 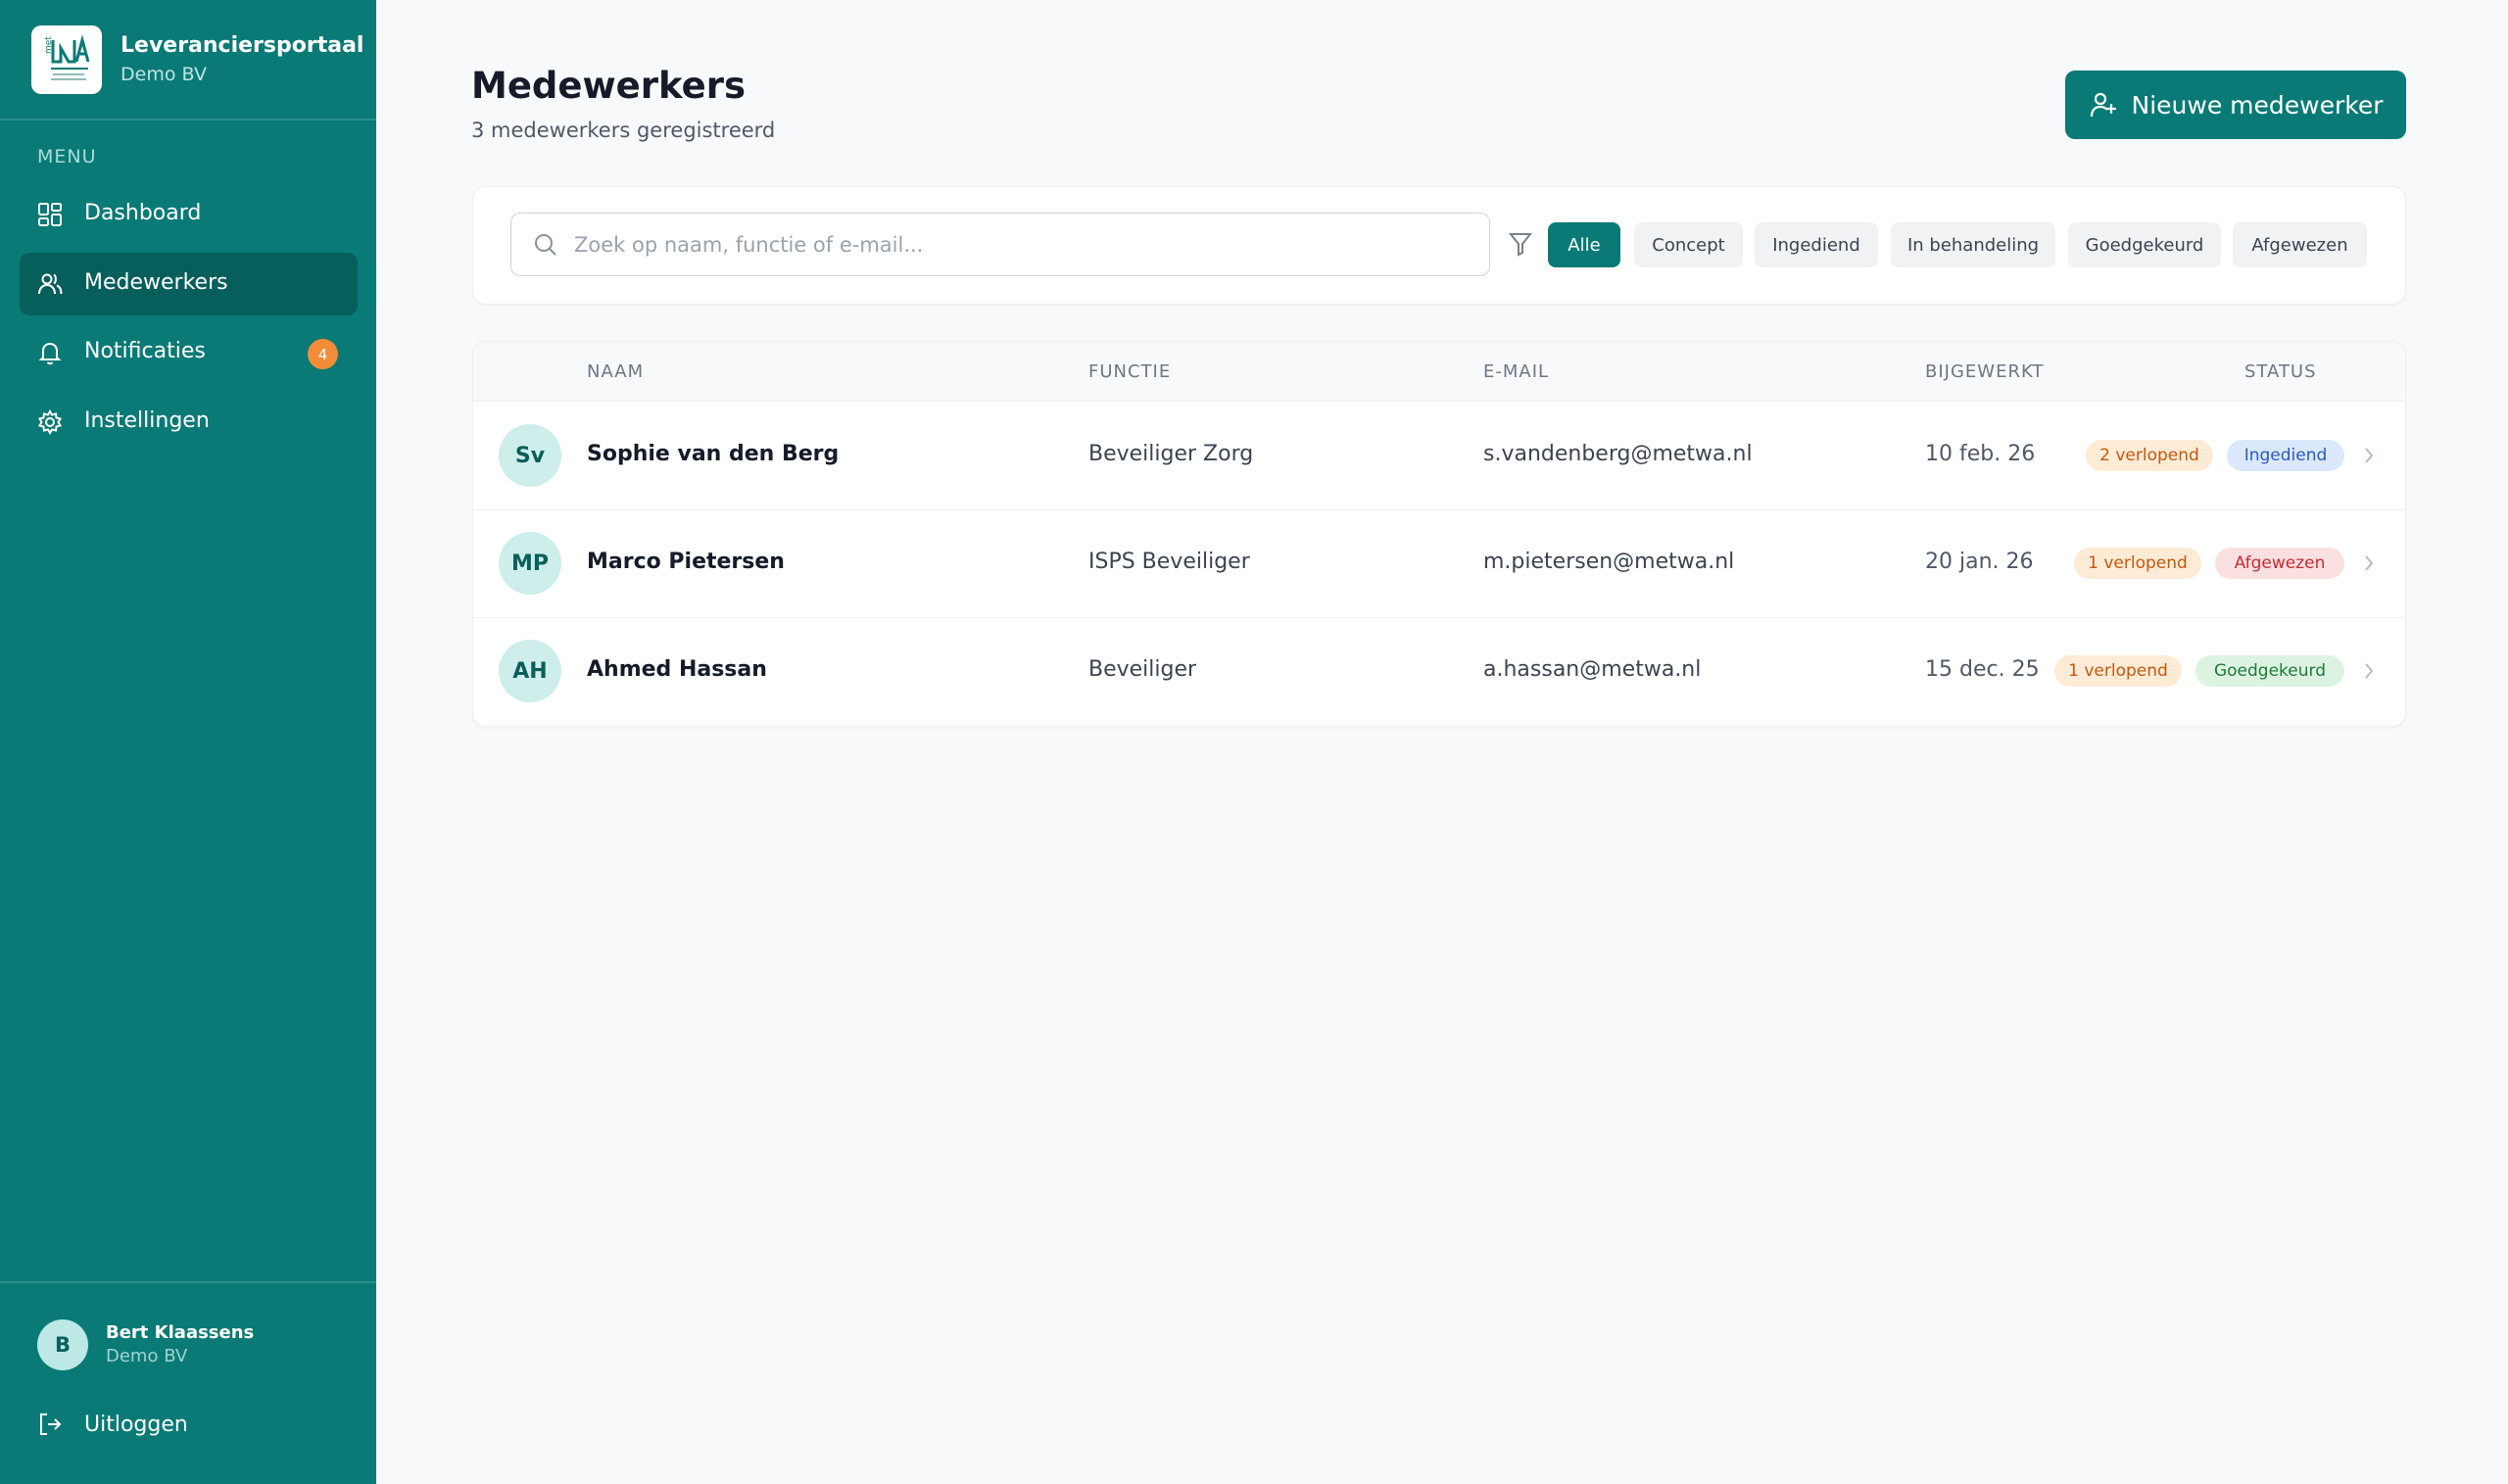 What do you see at coordinates (143, 213) in the screenshot?
I see `sidebar-item-label: Dashboard` at bounding box center [143, 213].